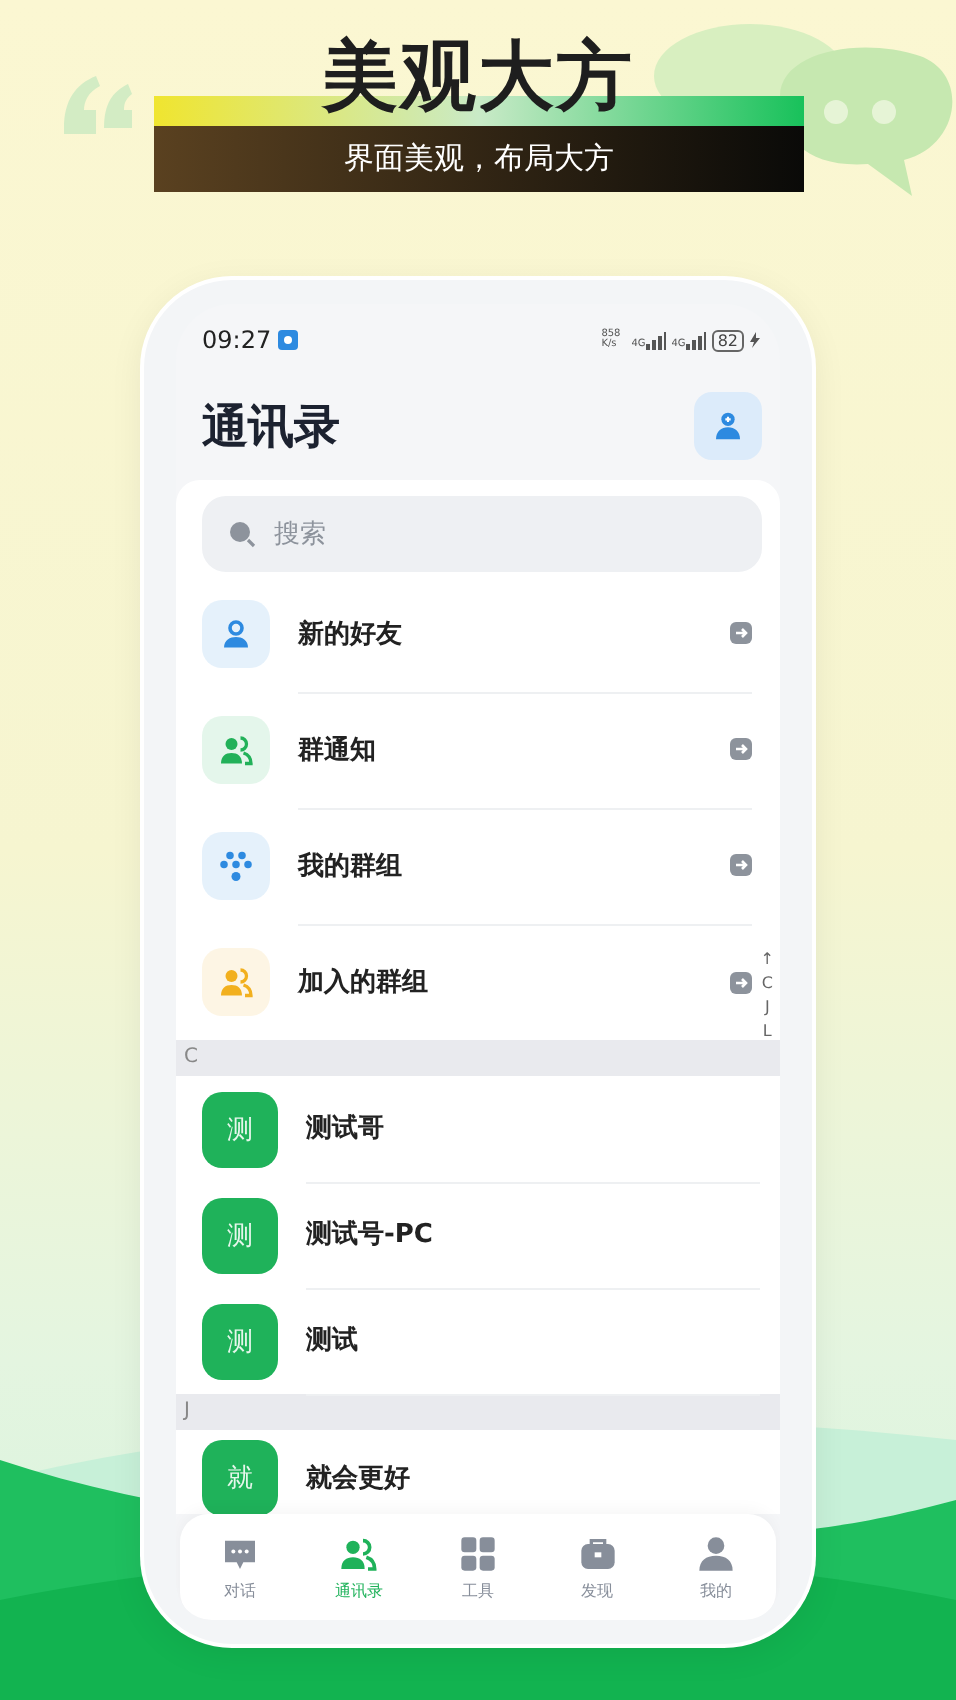  I want to click on tab: 工具, so click(477, 1567).